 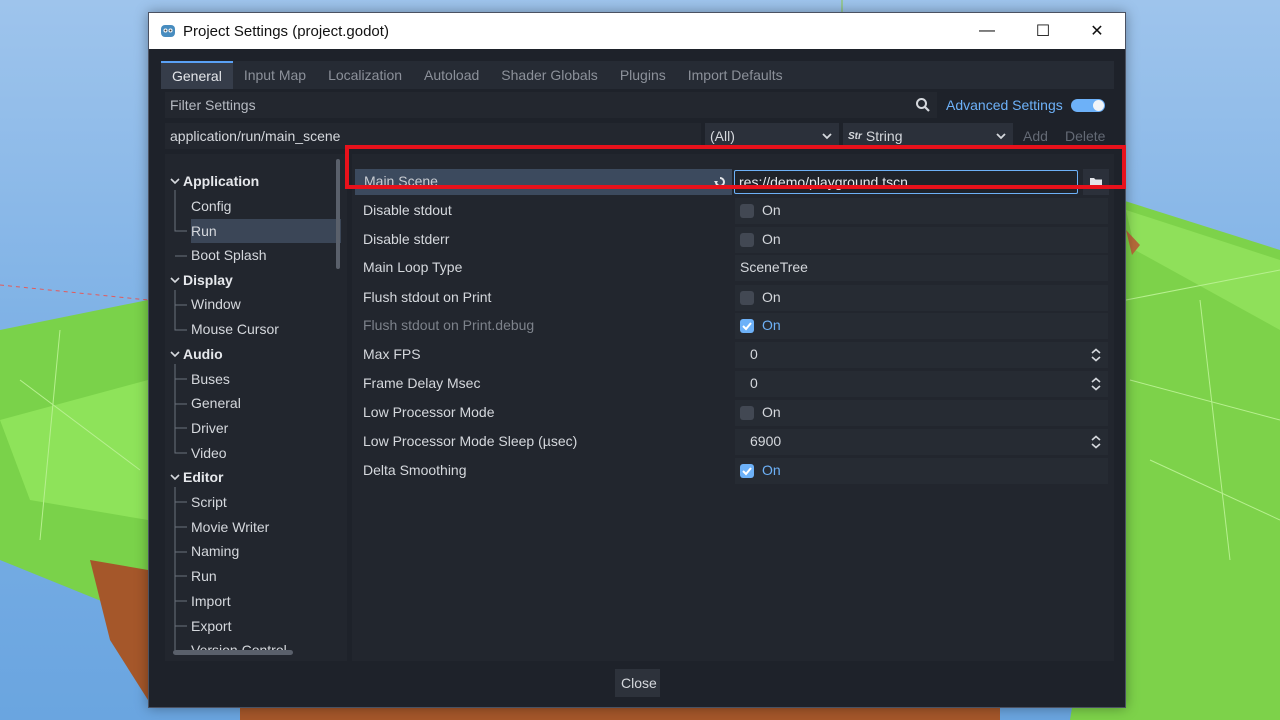 What do you see at coordinates (772, 136) in the screenshot?
I see `category-select: (All)` at bounding box center [772, 136].